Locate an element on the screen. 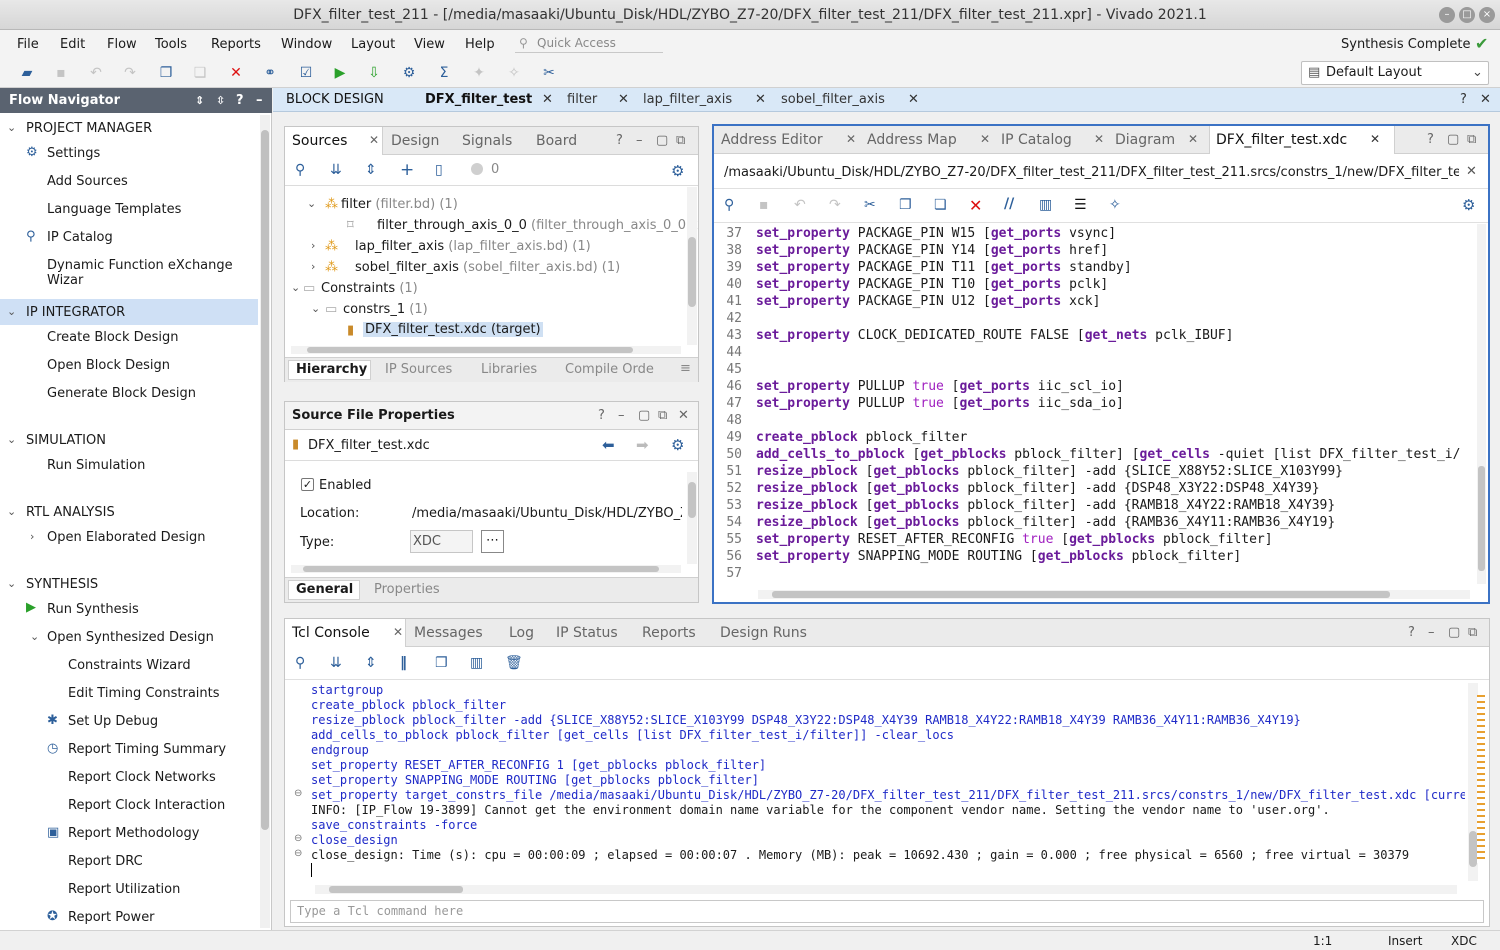 The width and height of the screenshot is (1500, 950). binoculars-icon: ⚭ is located at coordinates (270, 73).